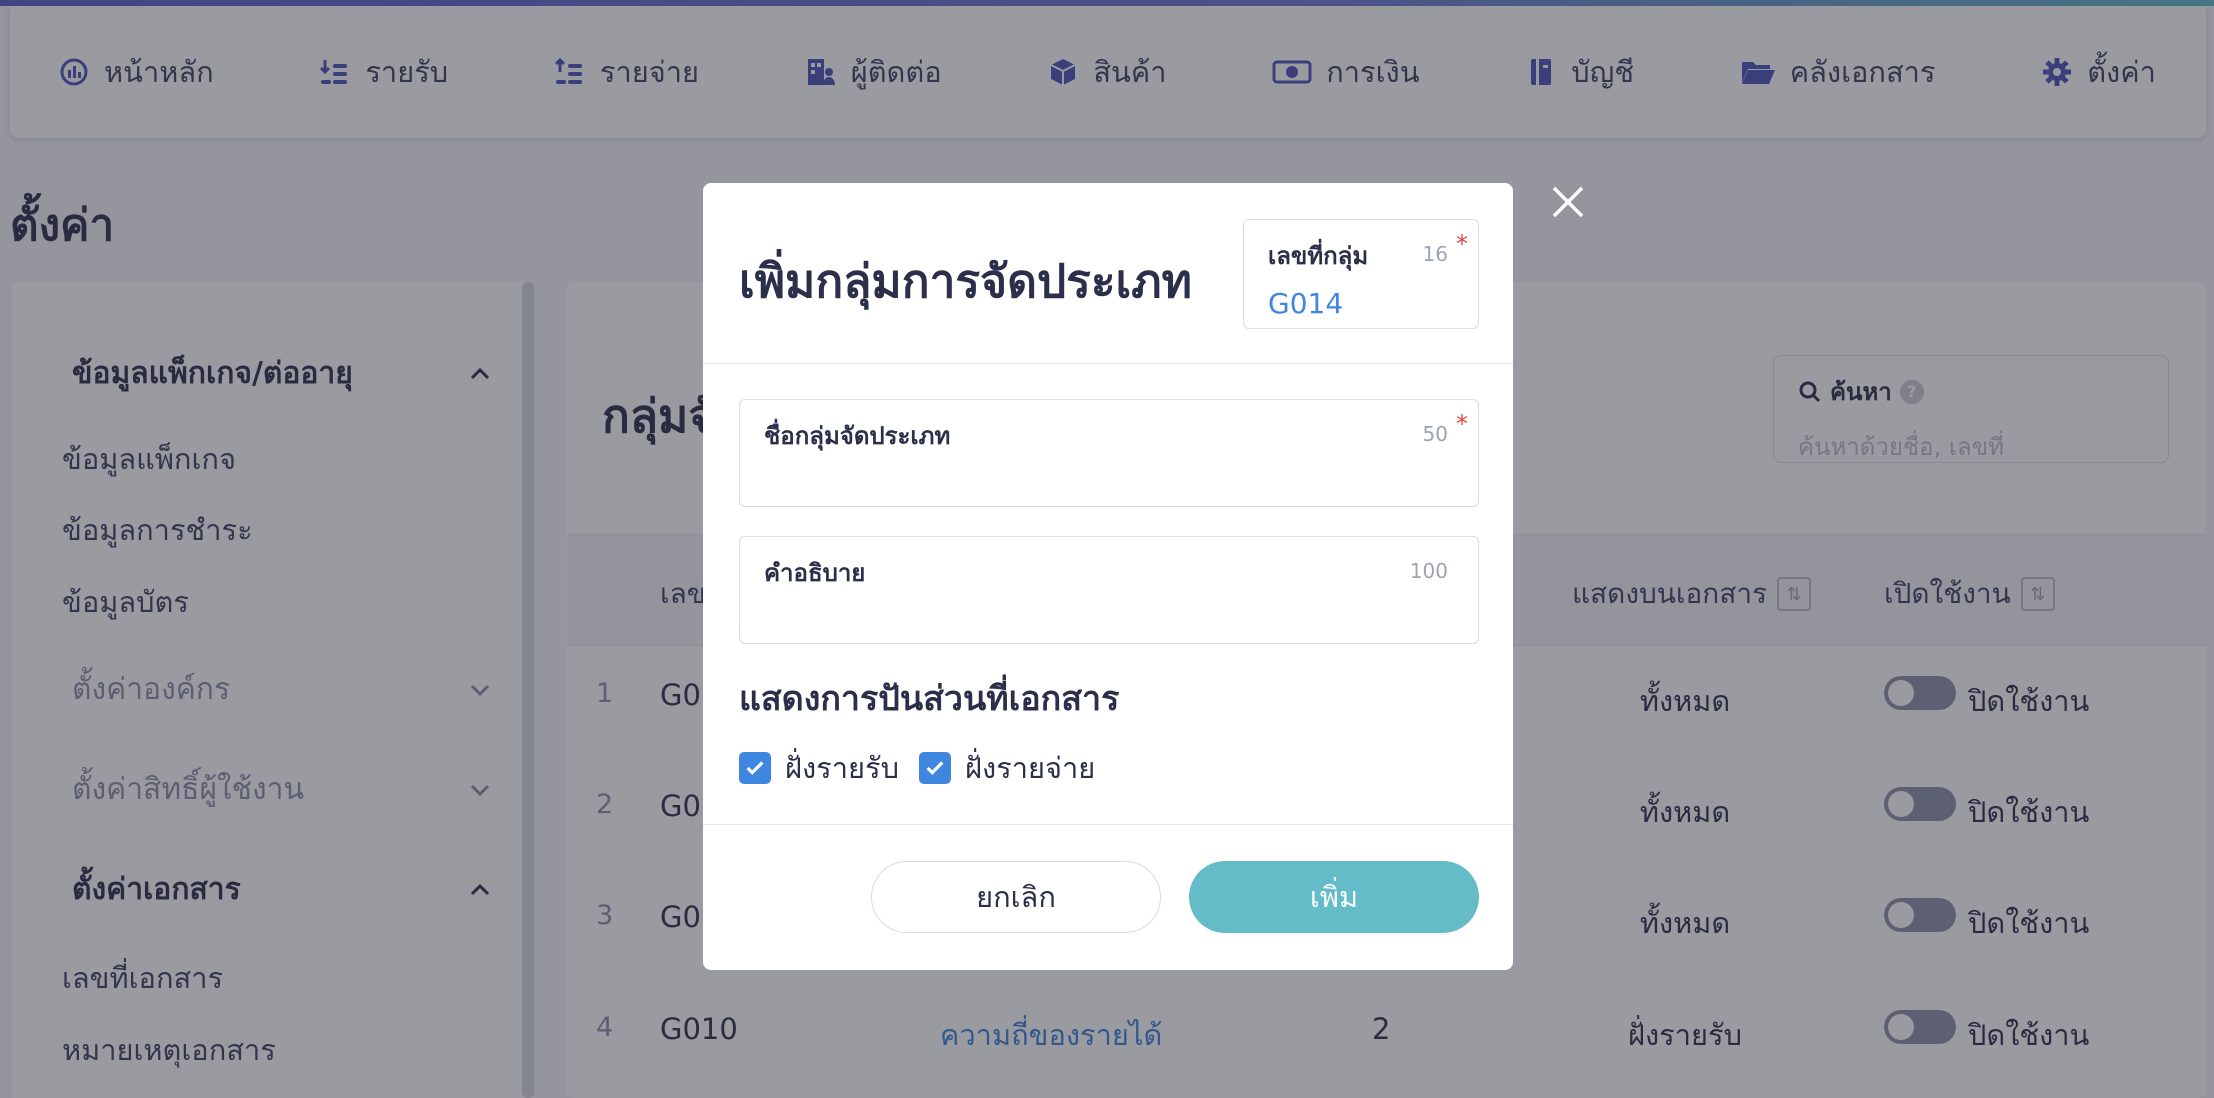 This screenshot has height=1098, width=2214. Describe the element at coordinates (929, 699) in the screenshot. I see `allocation-section-title: แสดงการปันส่วนที่เอกสาร` at that location.